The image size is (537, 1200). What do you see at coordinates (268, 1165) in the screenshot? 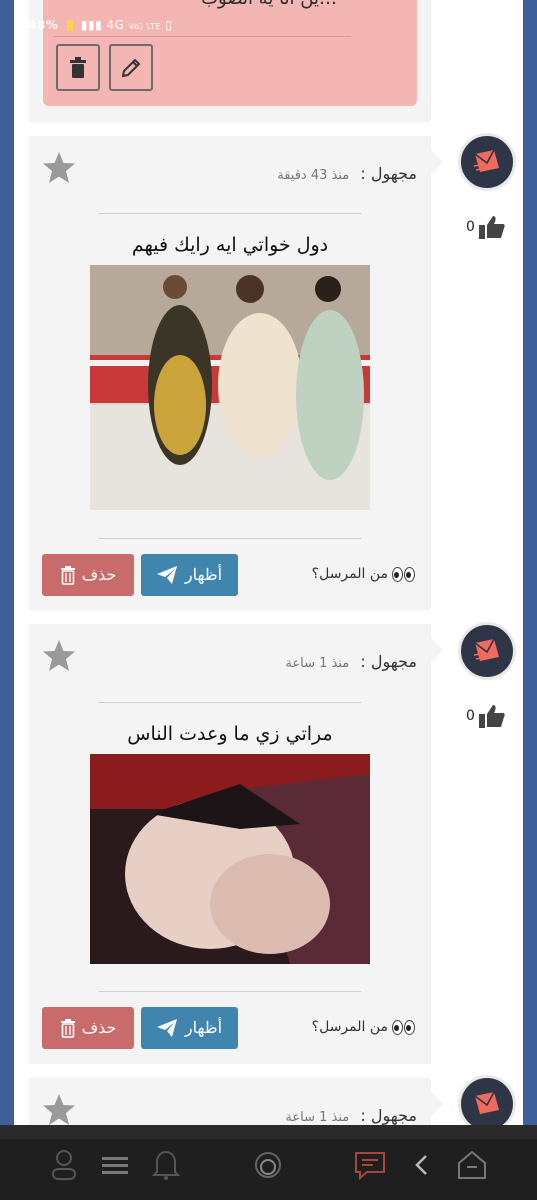
I see `search-icon` at bounding box center [268, 1165].